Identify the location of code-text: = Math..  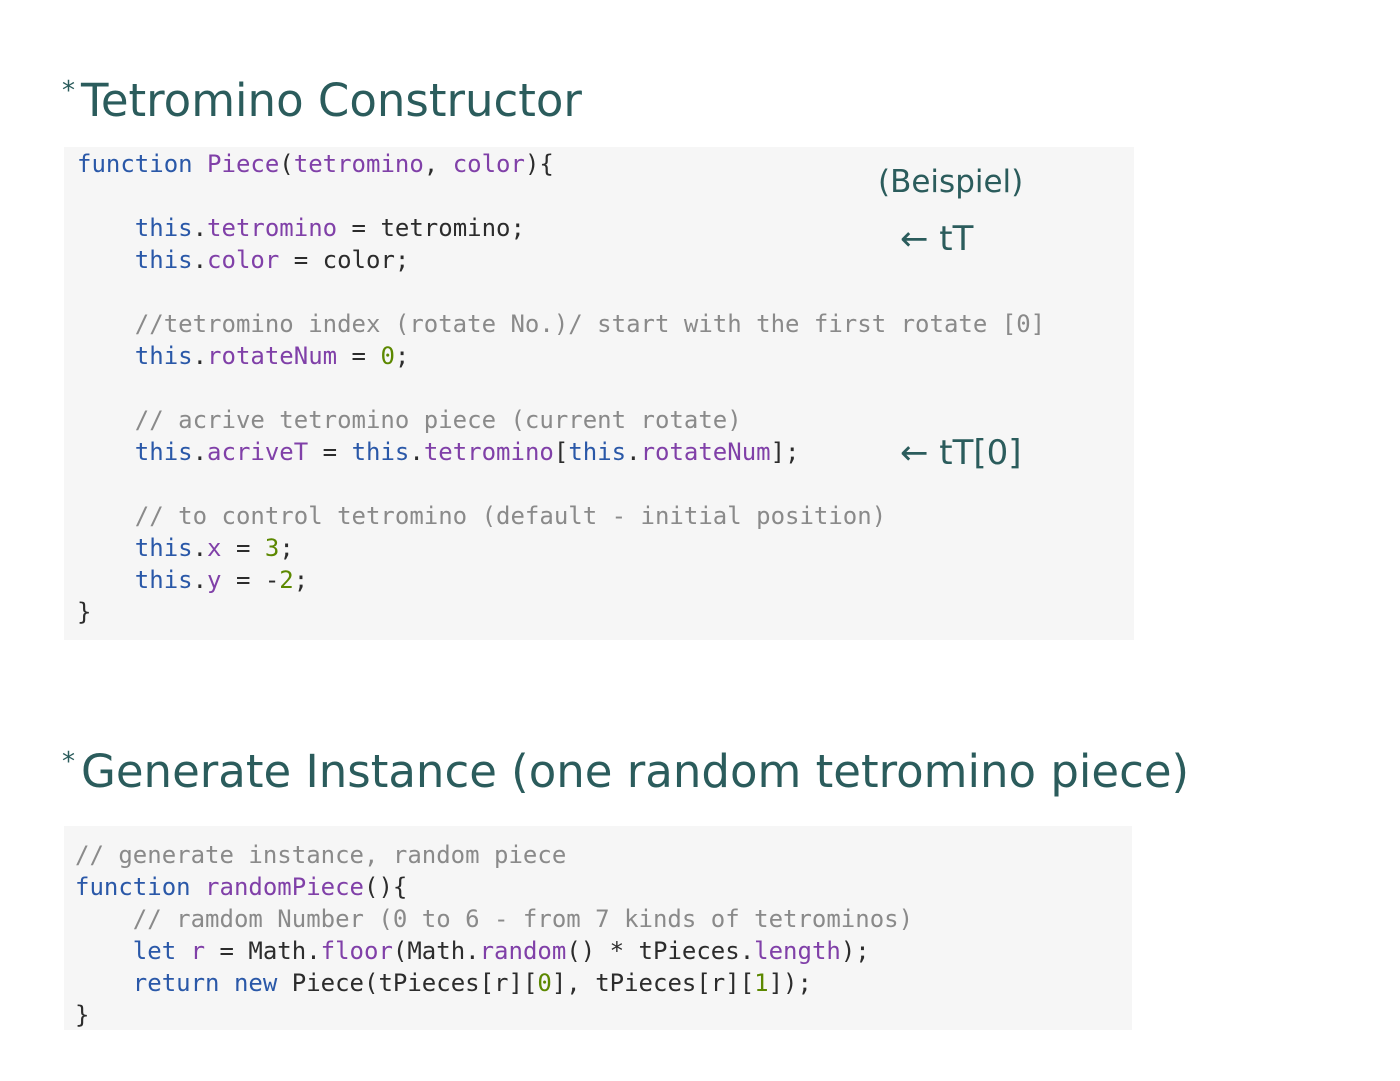
(263, 951).